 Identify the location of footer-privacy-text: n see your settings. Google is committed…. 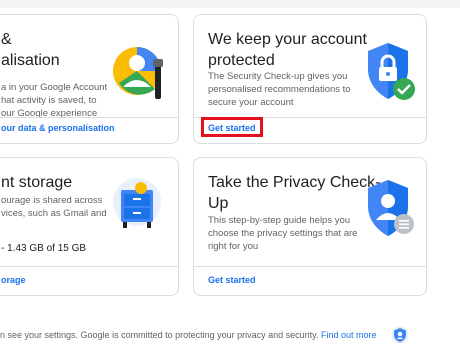
(188, 335).